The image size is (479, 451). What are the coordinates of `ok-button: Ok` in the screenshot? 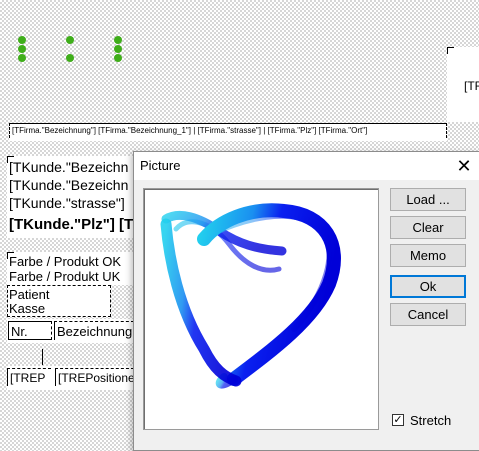 It's located at (428, 286).